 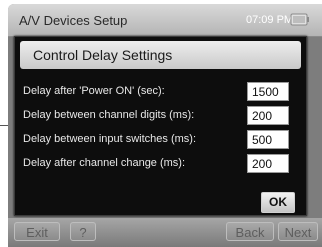 I want to click on app-title: A/V Devices Setup, so click(x=73, y=20).